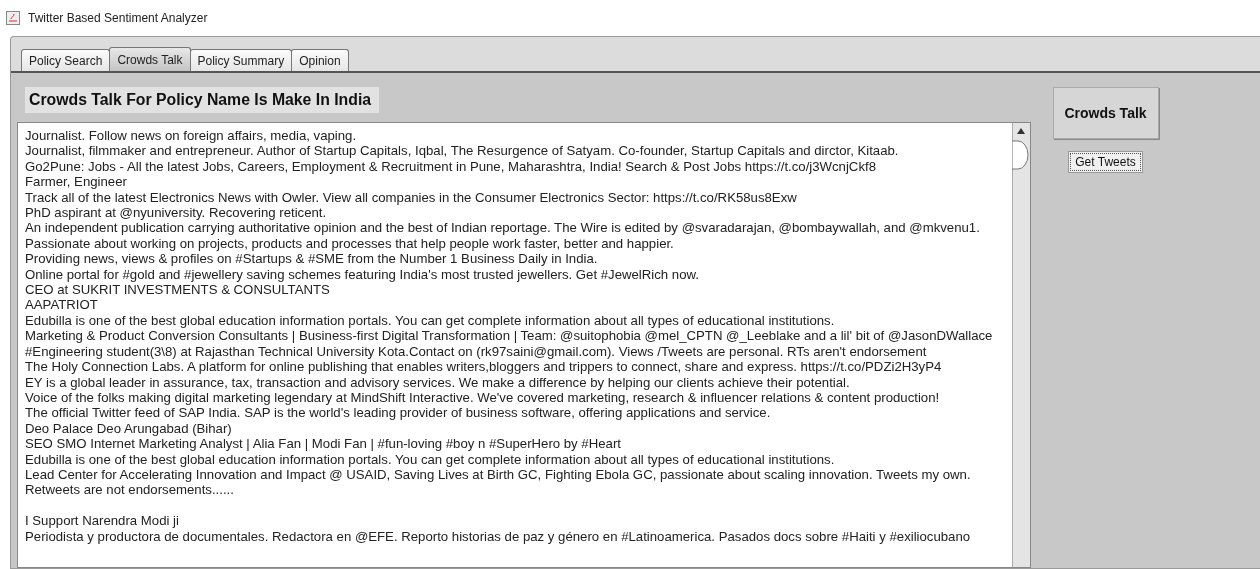  I want to click on bio-line: The official Twitter feed of SAP India. SAP is the world's leading provider of business software, offering applications and service., so click(398, 413).